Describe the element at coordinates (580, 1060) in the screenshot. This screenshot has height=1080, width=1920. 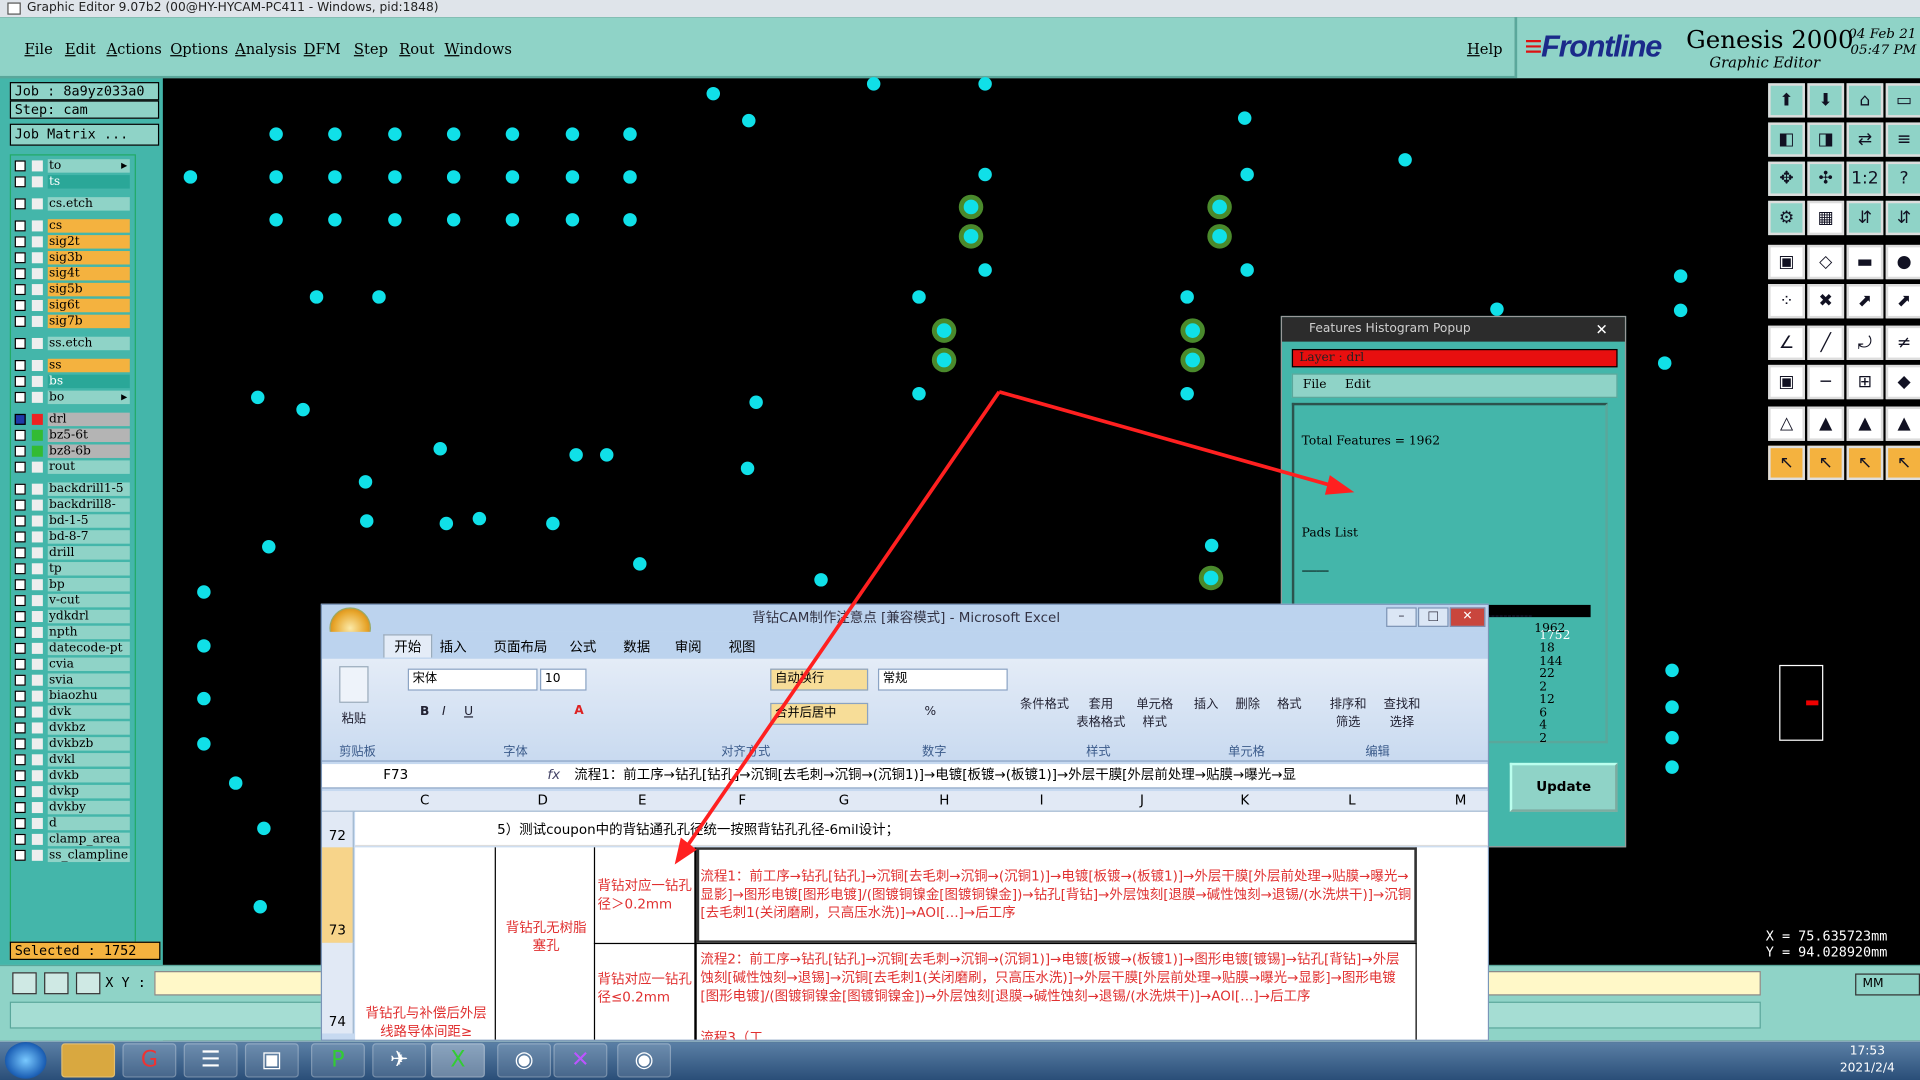
I see `taskbar-x-icon: ✕` at that location.